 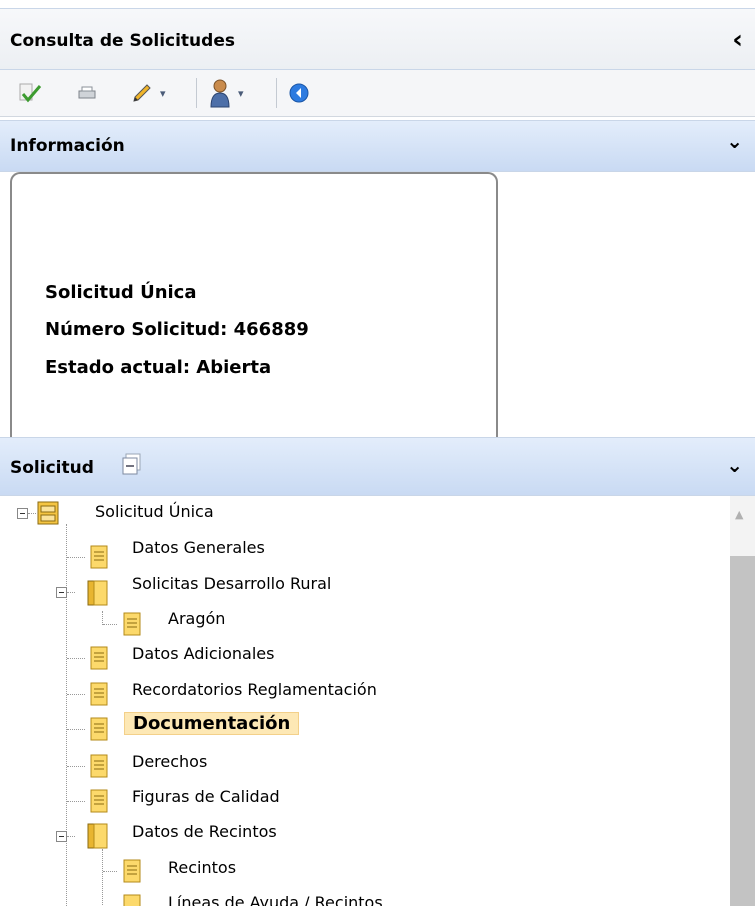 What do you see at coordinates (204, 831) in the screenshot?
I see `tree-node-datos-de-recintos: Datos de Recintos` at bounding box center [204, 831].